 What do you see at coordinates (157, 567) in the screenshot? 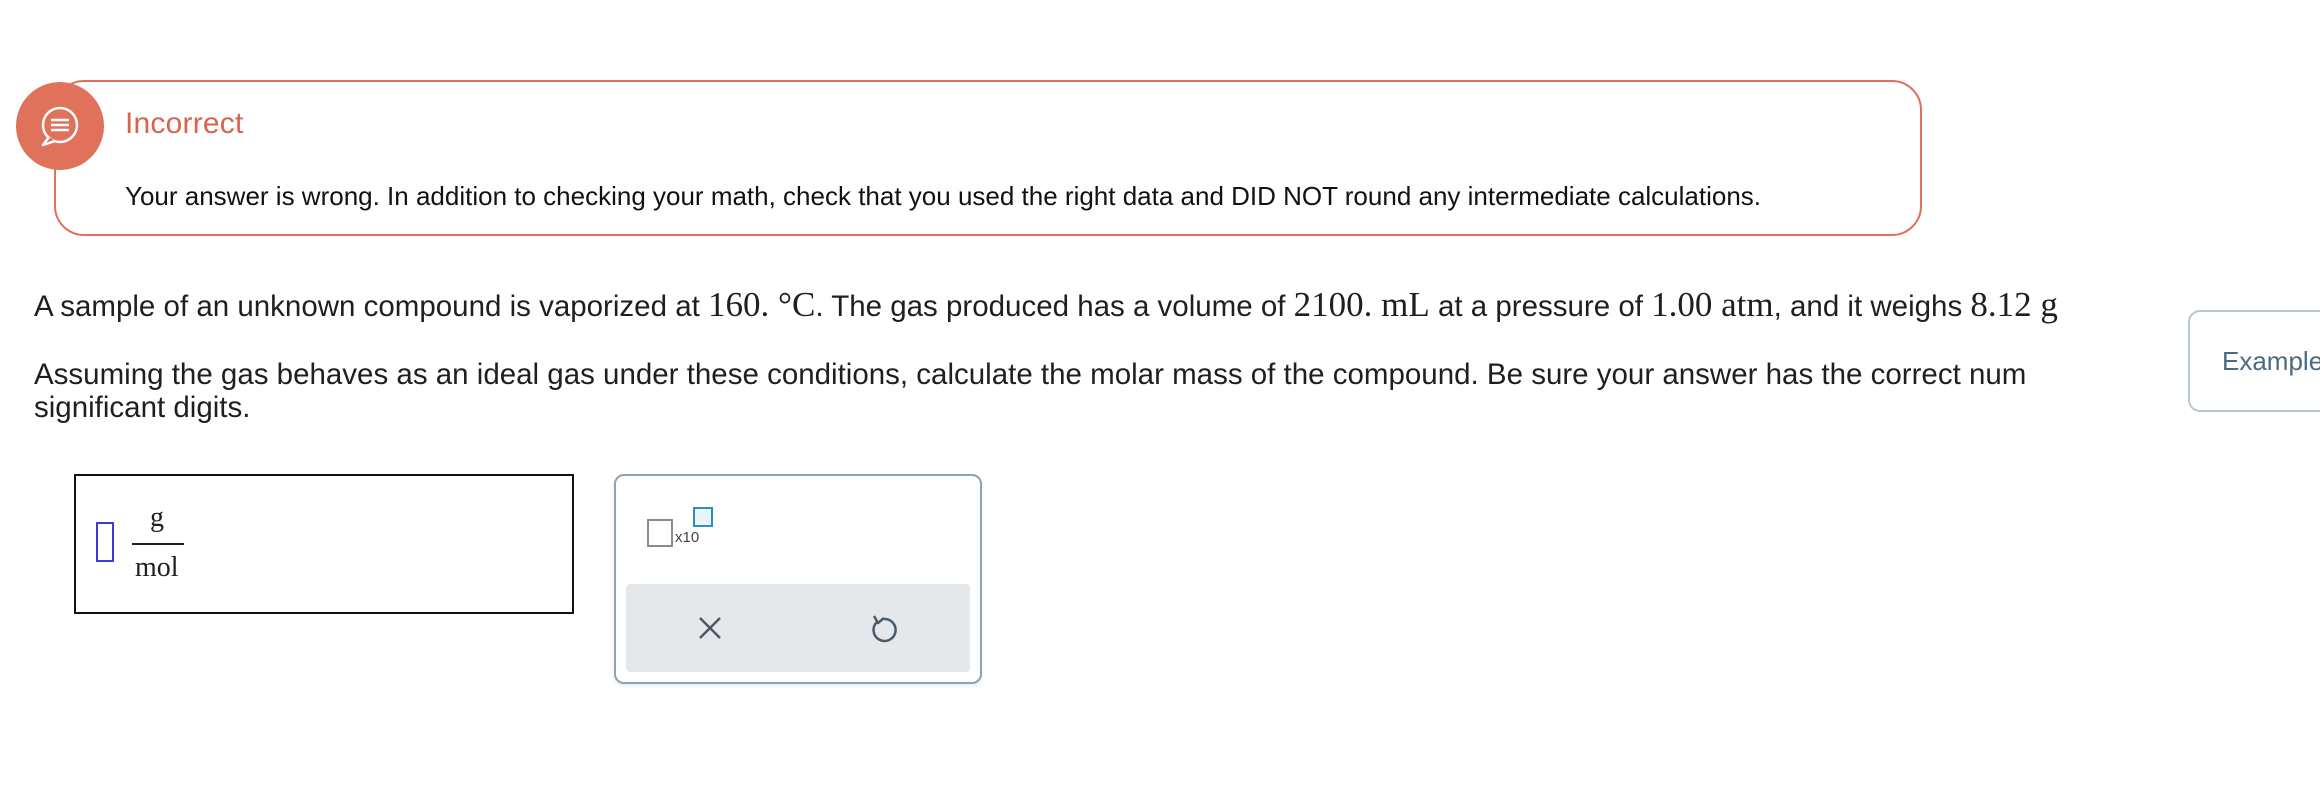
I see `unit-denominator: mol` at bounding box center [157, 567].